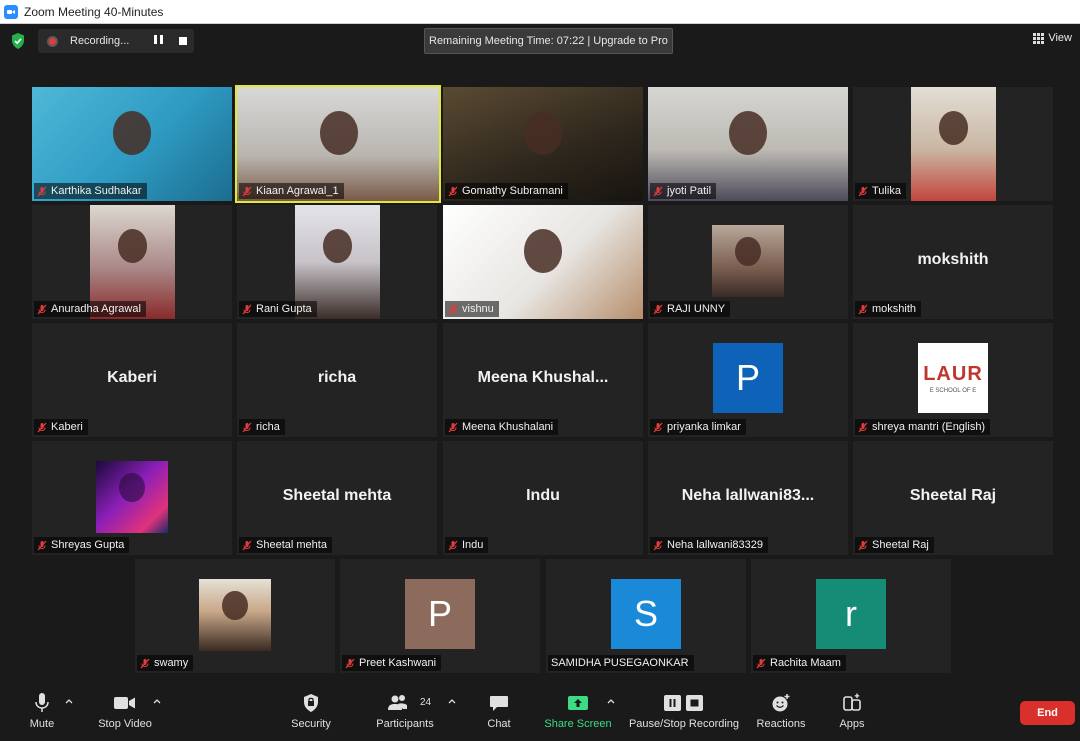 The width and height of the screenshot is (1080, 741). I want to click on participant-name: shreya mantri (English), so click(929, 427).